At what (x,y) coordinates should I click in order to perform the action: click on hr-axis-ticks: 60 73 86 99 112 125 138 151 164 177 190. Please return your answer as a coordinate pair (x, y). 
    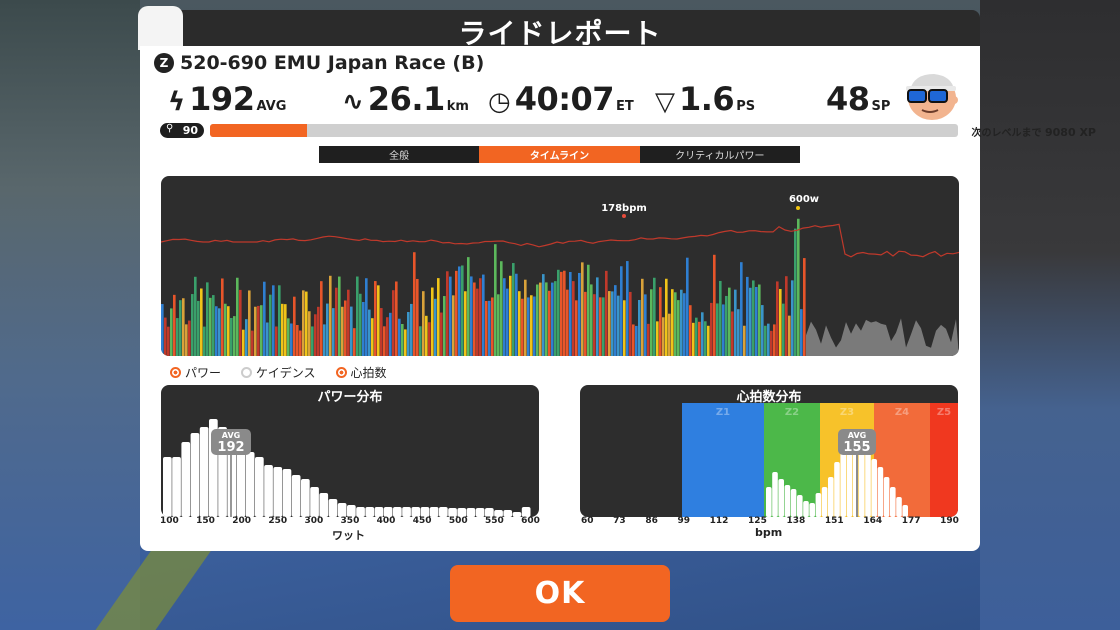
    Looking at the image, I should click on (770, 521).